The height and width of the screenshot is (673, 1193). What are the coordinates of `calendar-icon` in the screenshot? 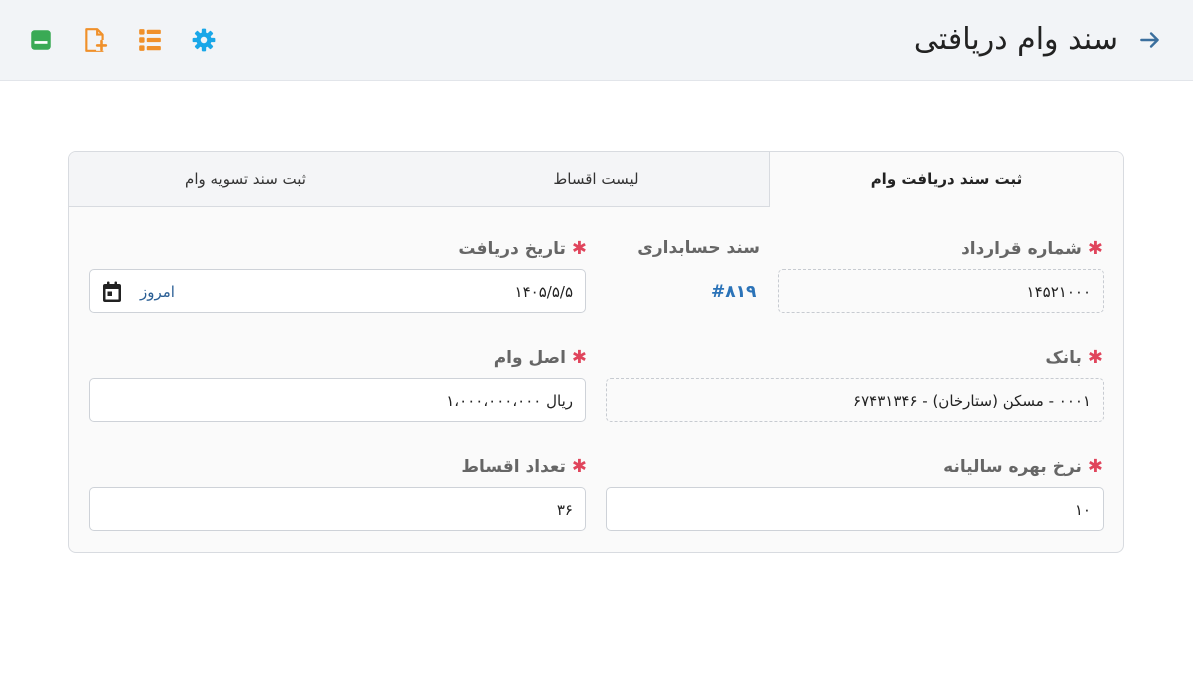 It's located at (112, 292).